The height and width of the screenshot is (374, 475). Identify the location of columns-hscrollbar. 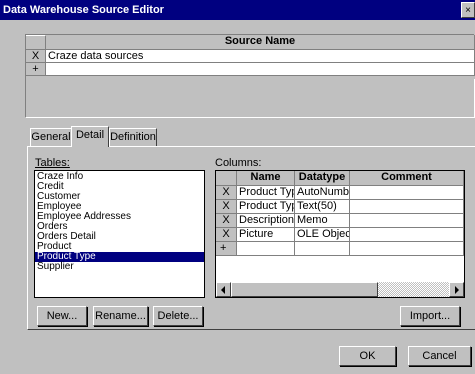
(340, 289).